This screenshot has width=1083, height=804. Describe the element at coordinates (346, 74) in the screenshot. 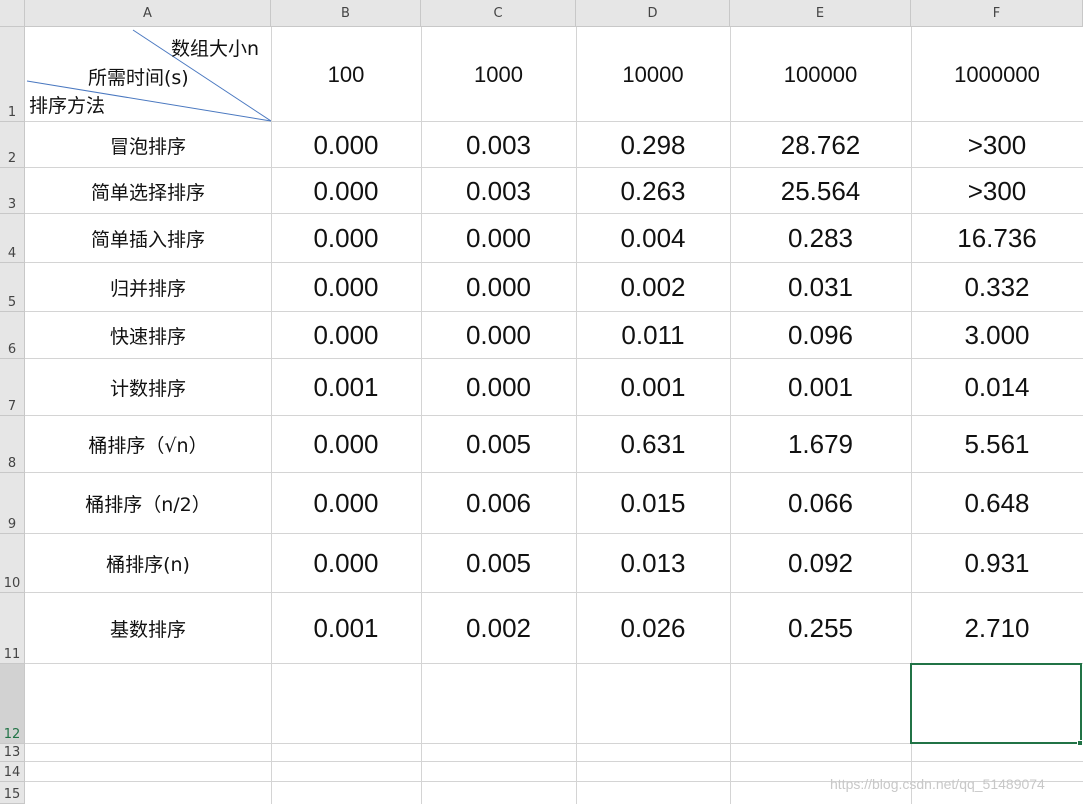

I see `size-header-100: 100` at that location.